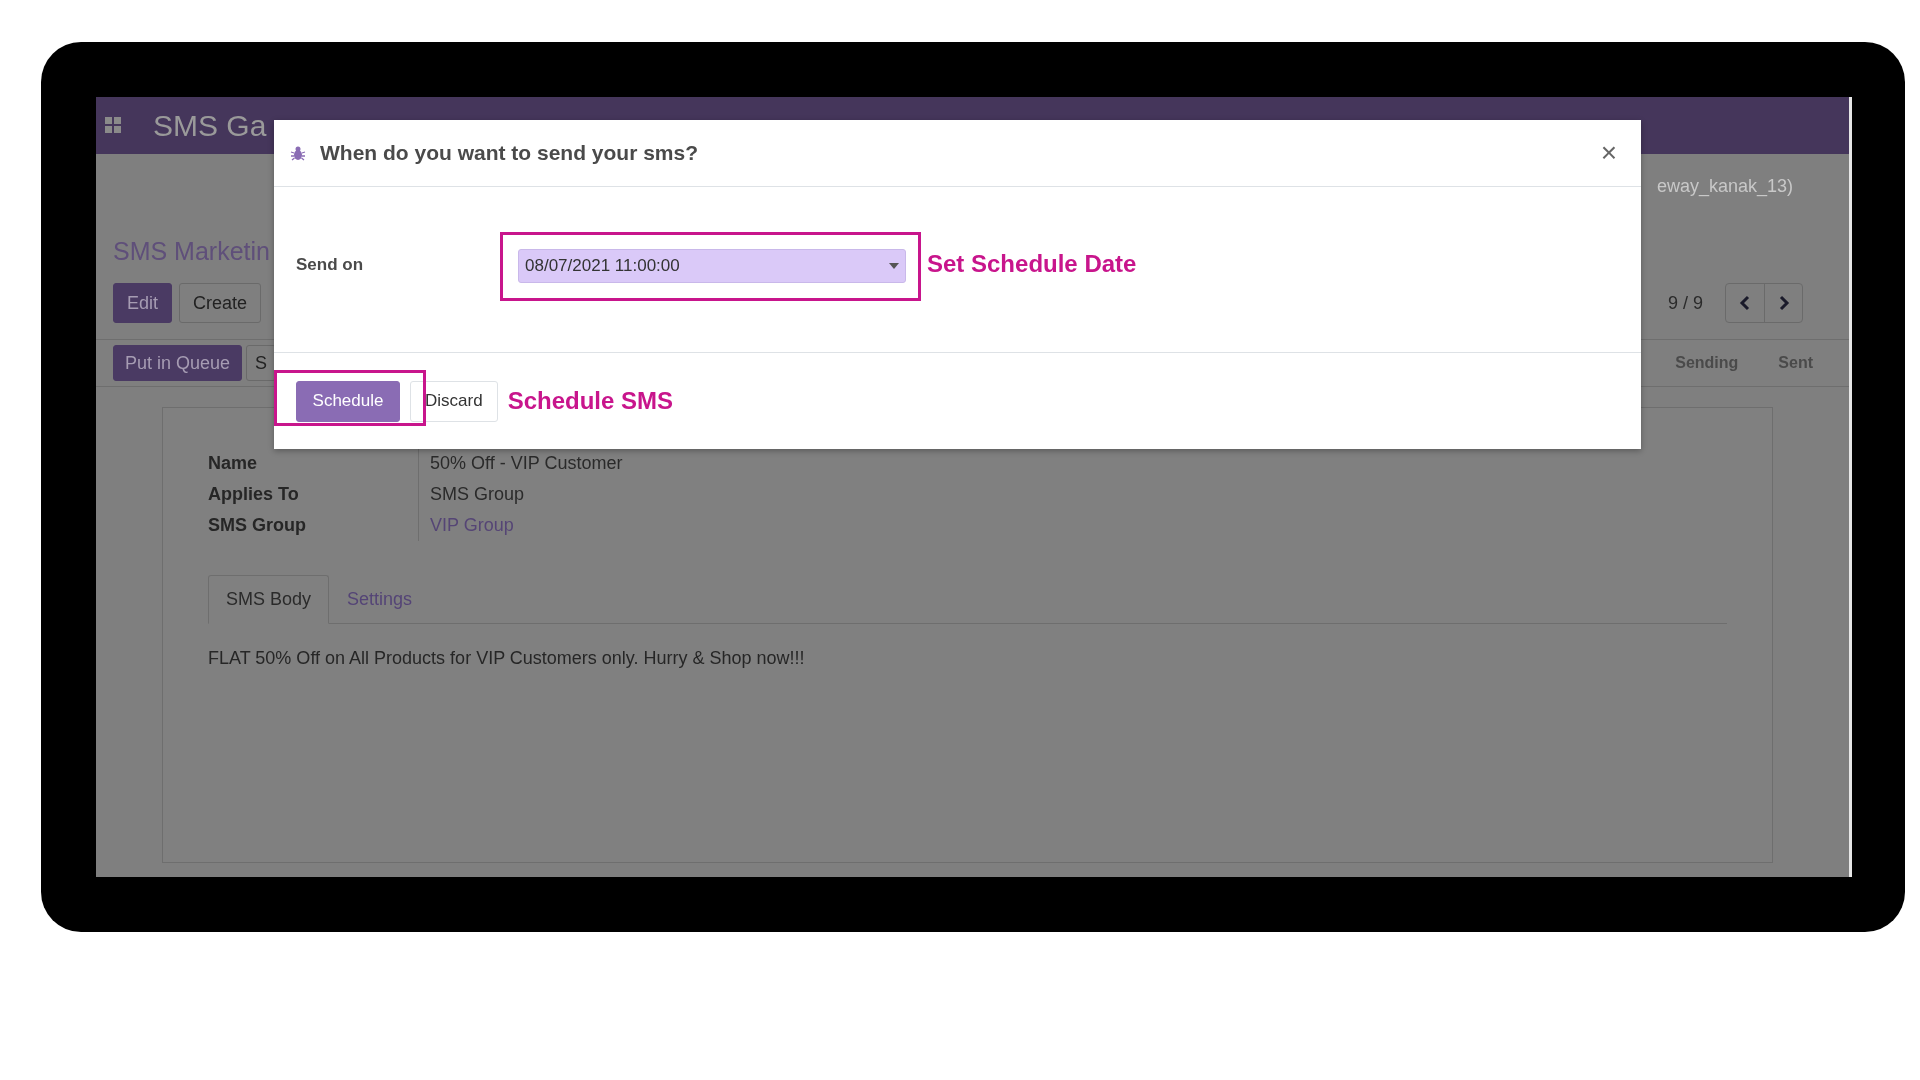 The image size is (1920, 1080). Describe the element at coordinates (348, 401) in the screenshot. I see `schedule-button: Schedule` at that location.